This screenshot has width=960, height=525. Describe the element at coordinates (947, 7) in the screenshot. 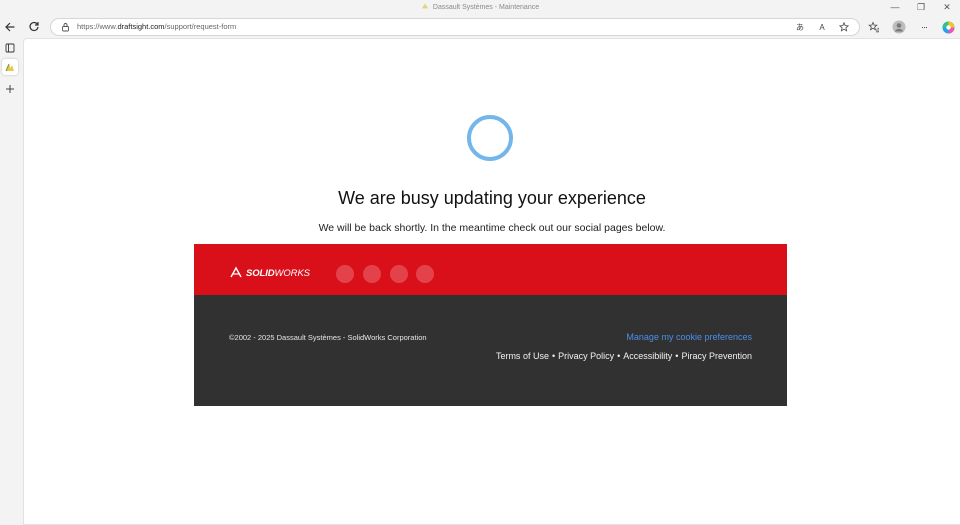

I see `close-button: ✕` at that location.